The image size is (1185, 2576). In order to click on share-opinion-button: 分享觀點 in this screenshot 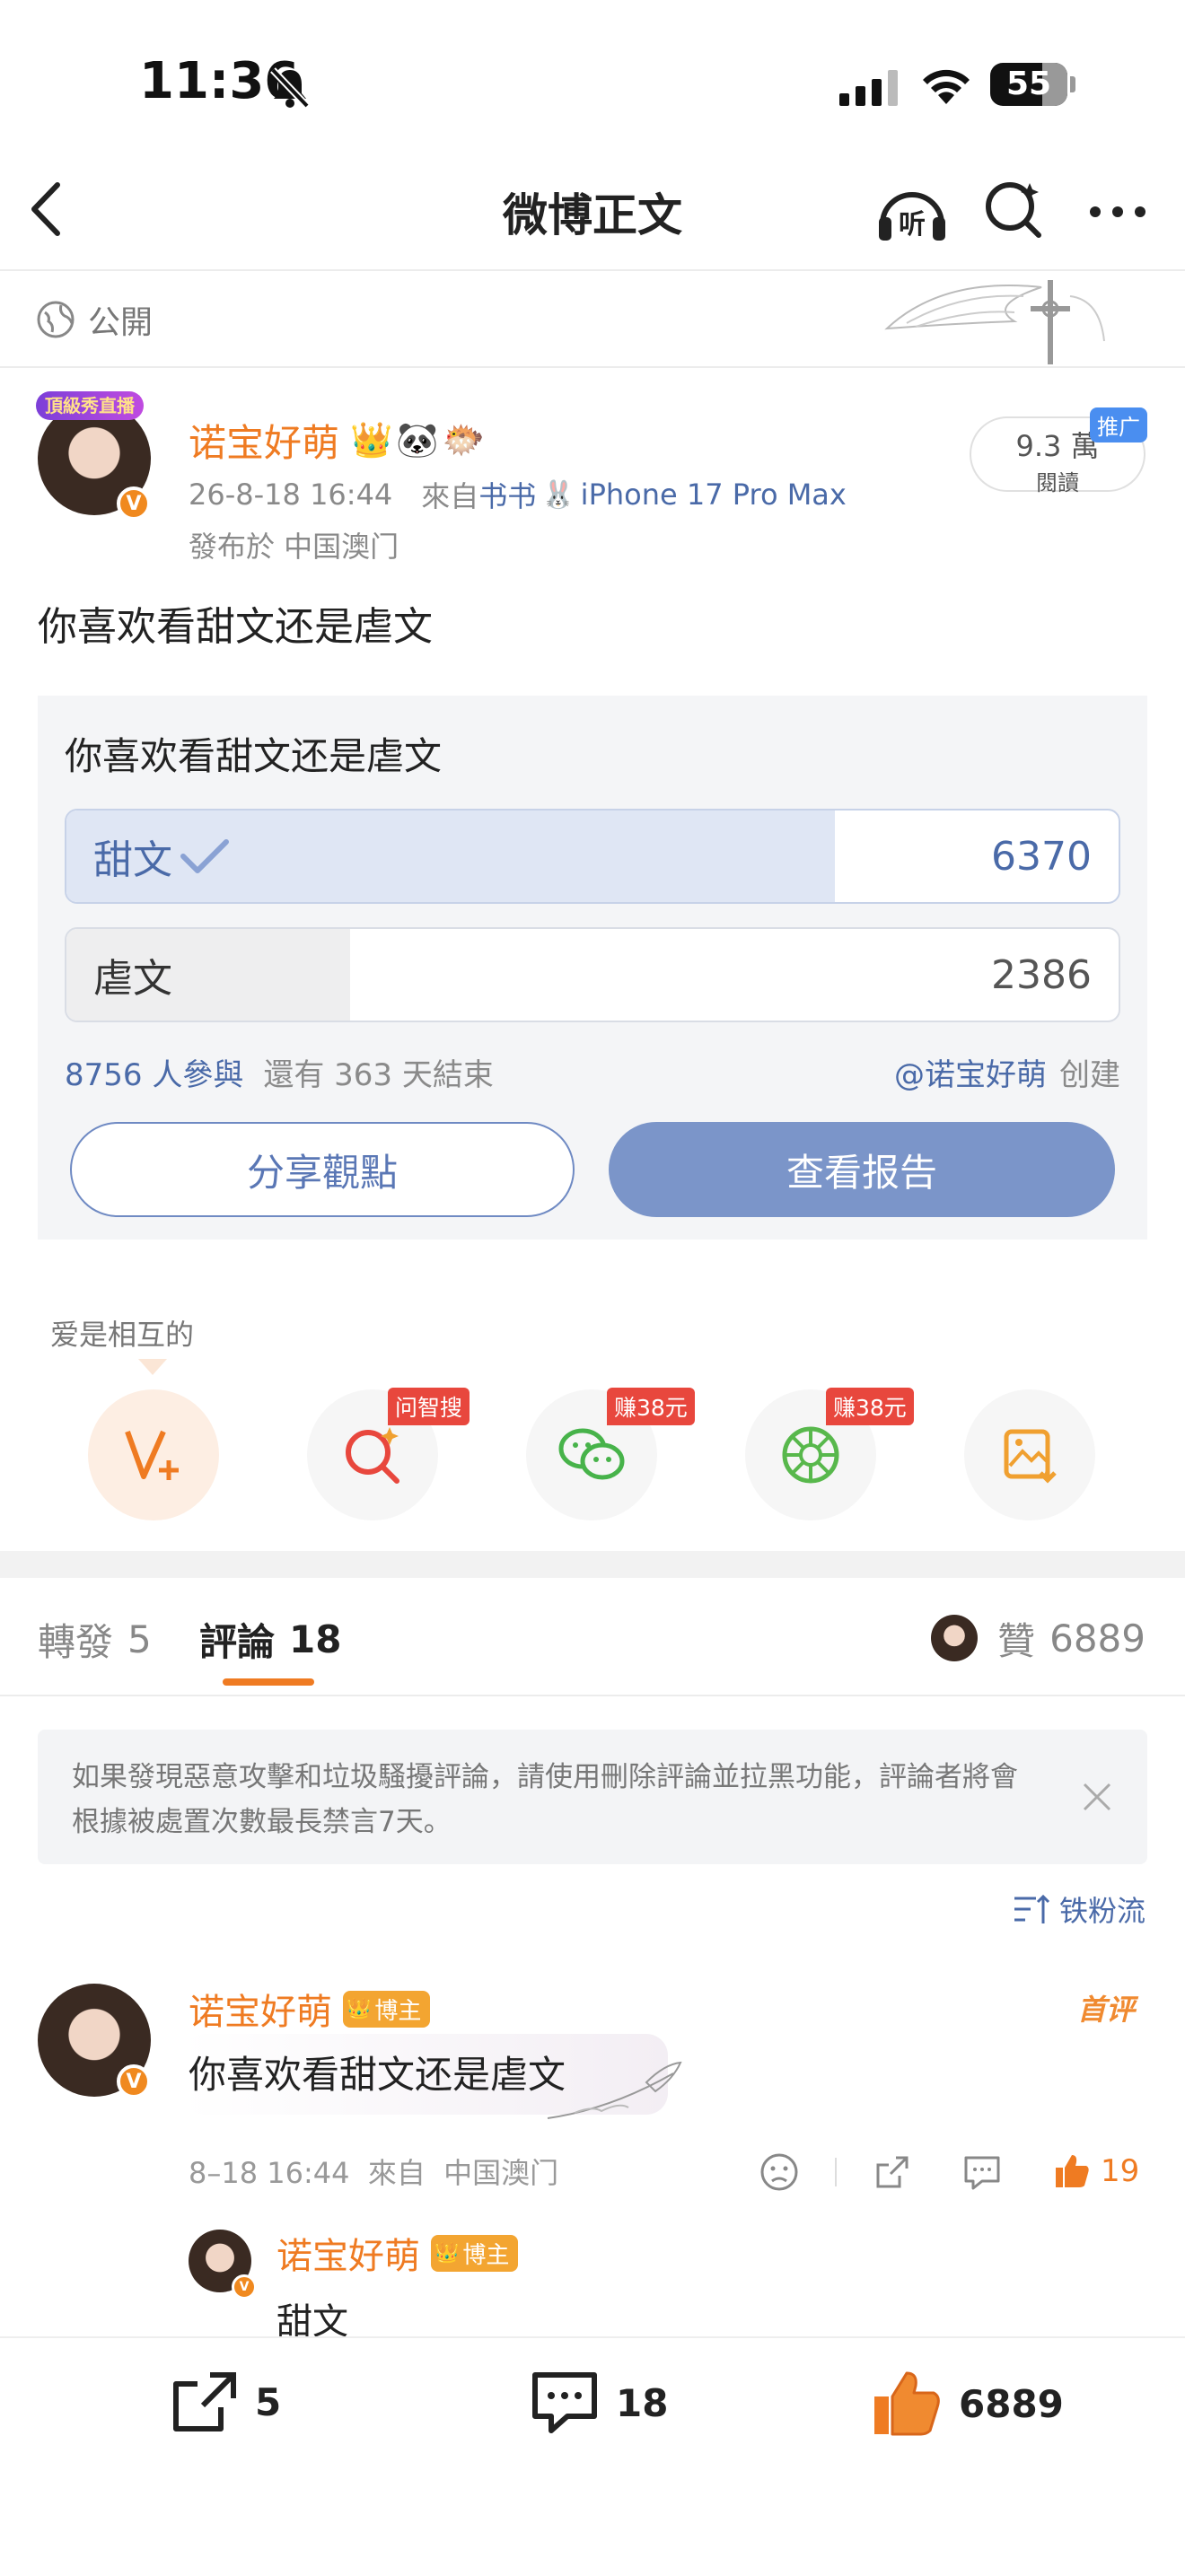, I will do `click(322, 1169)`.